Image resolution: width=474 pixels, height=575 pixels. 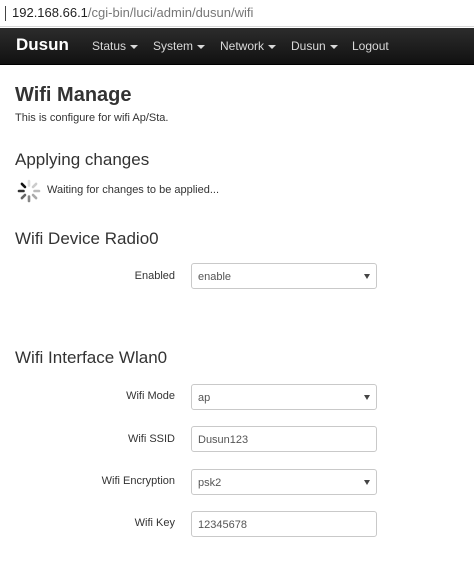 What do you see at coordinates (242, 46) in the screenshot?
I see `nav-network-label: Network` at bounding box center [242, 46].